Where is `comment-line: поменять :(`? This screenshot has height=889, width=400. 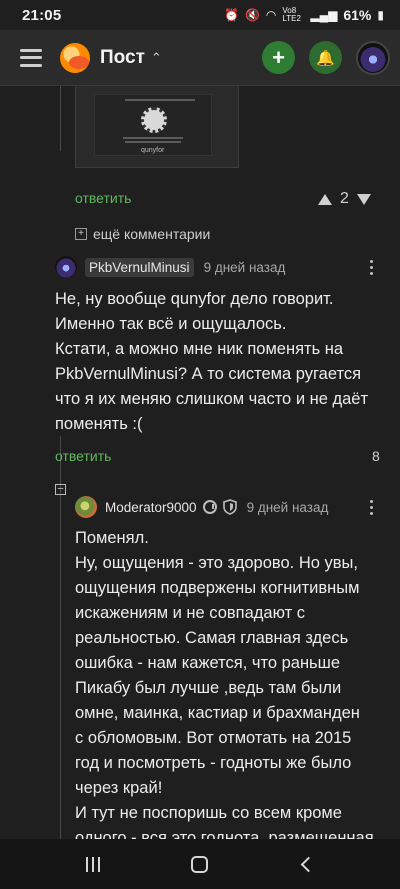 comment-line: поменять :( is located at coordinates (99, 424).